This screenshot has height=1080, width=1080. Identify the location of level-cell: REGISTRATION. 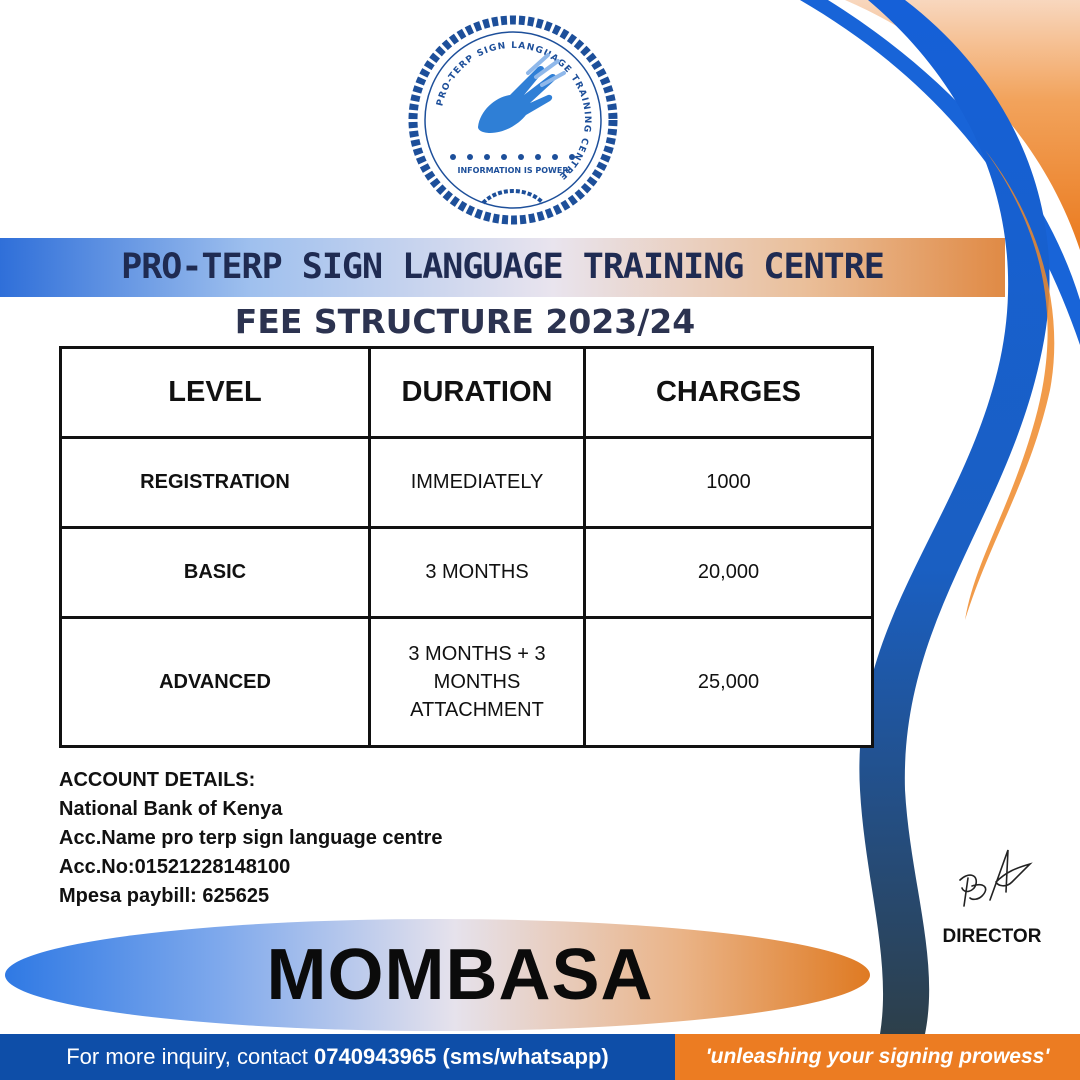
(215, 482).